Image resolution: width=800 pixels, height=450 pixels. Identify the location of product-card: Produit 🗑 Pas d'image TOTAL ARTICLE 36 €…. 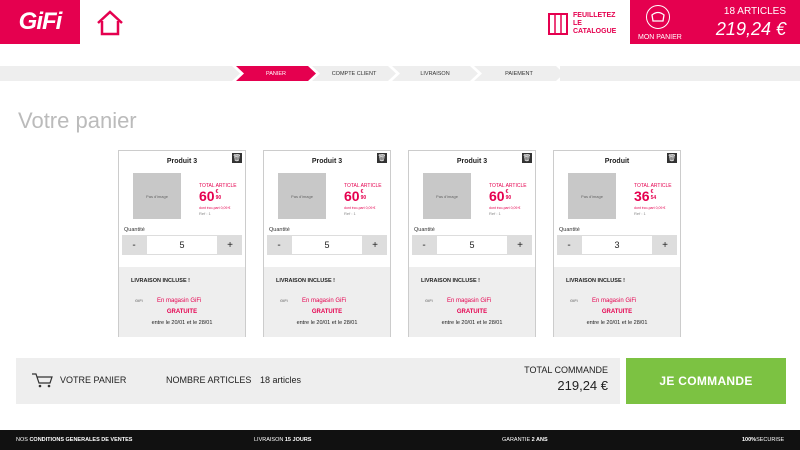
(617, 243).